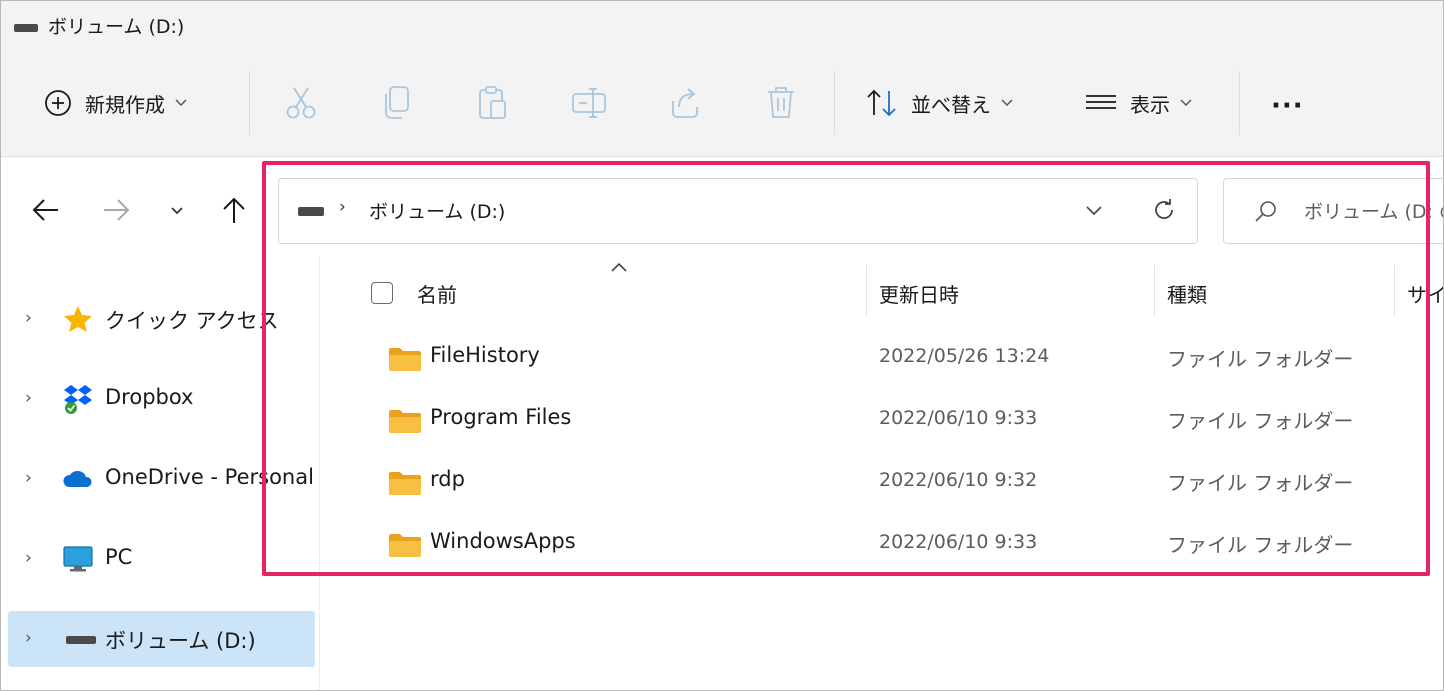 Image resolution: width=1444 pixels, height=691 pixels. Describe the element at coordinates (301, 103) in the screenshot. I see `cut-icon` at that location.